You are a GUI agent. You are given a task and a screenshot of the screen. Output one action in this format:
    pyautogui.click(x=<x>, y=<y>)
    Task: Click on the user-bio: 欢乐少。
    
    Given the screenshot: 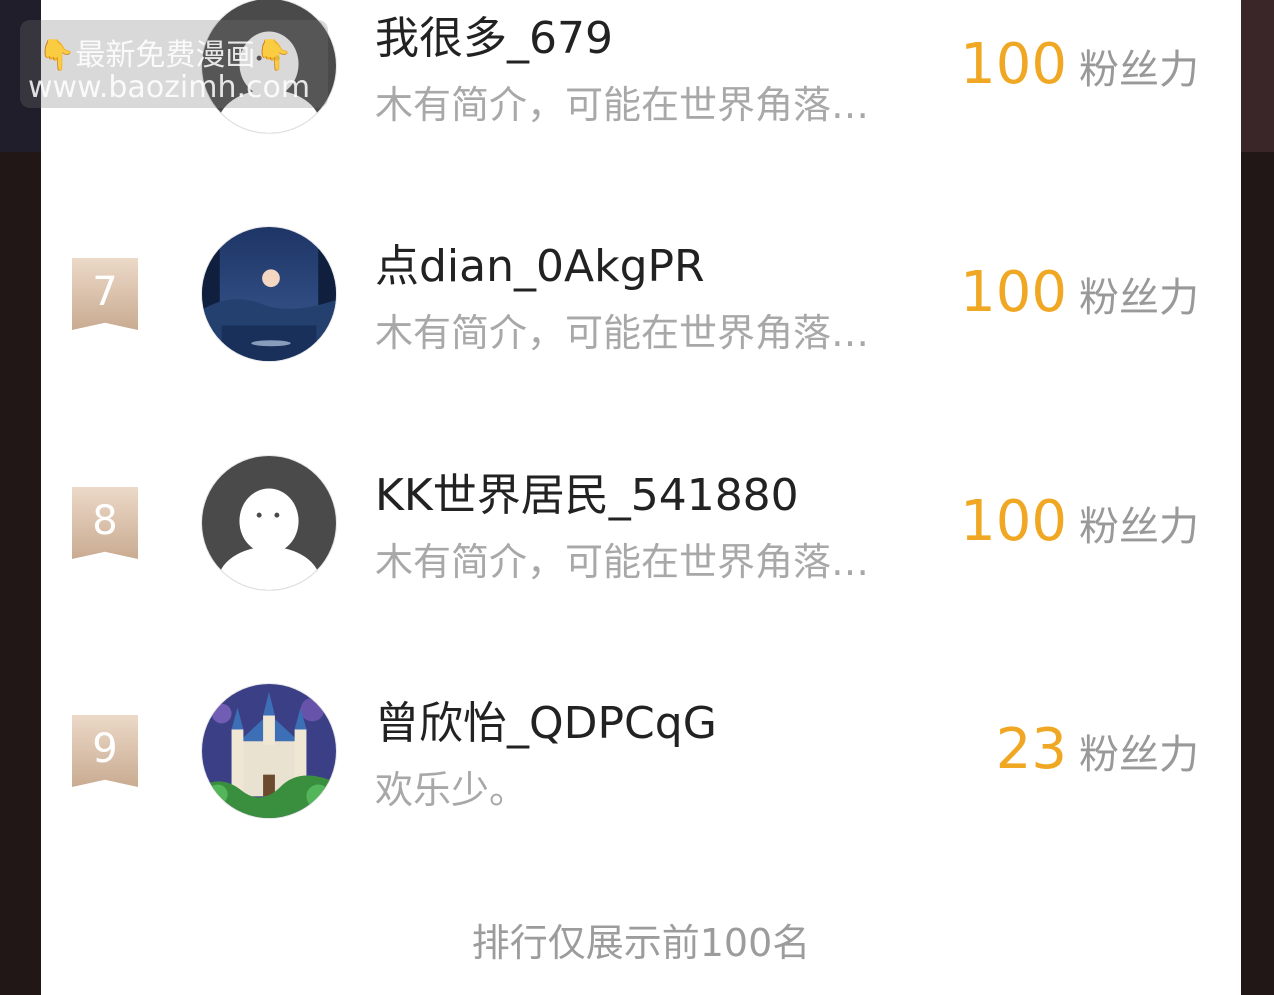 What is the action you would take?
    pyautogui.click(x=451, y=790)
    